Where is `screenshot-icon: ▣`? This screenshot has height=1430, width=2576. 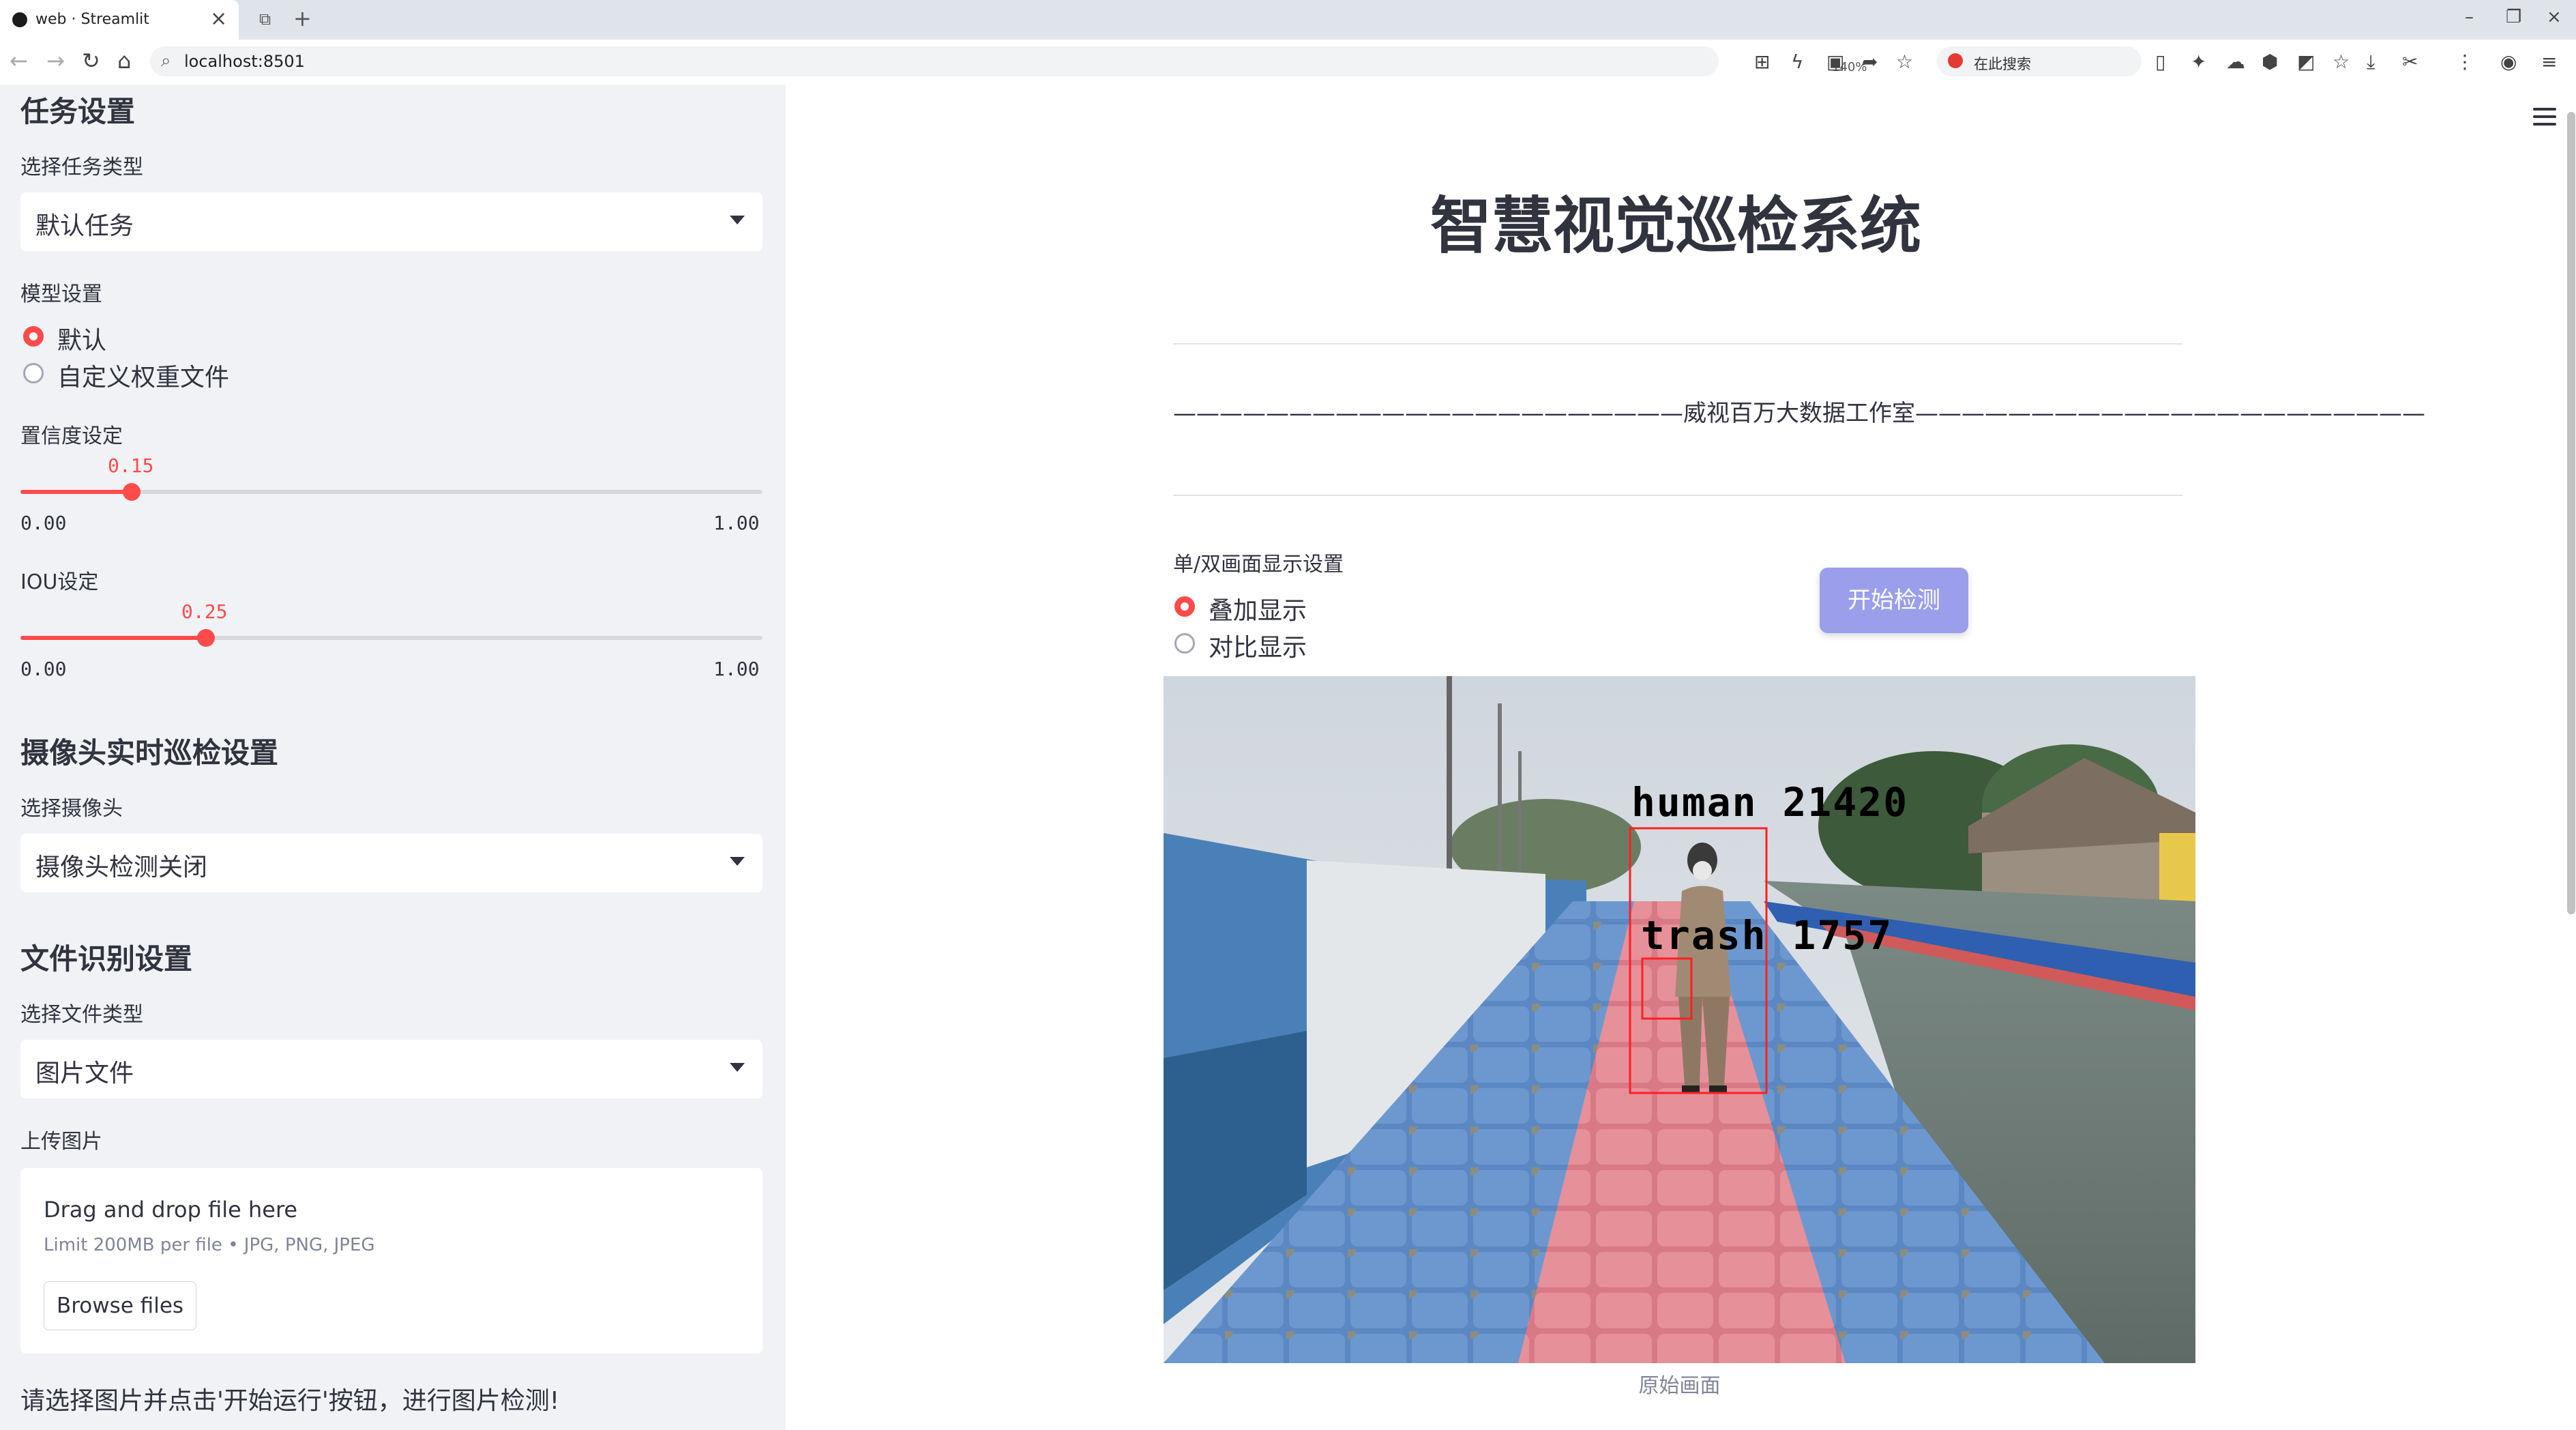
screenshot-icon: ▣ is located at coordinates (1835, 62).